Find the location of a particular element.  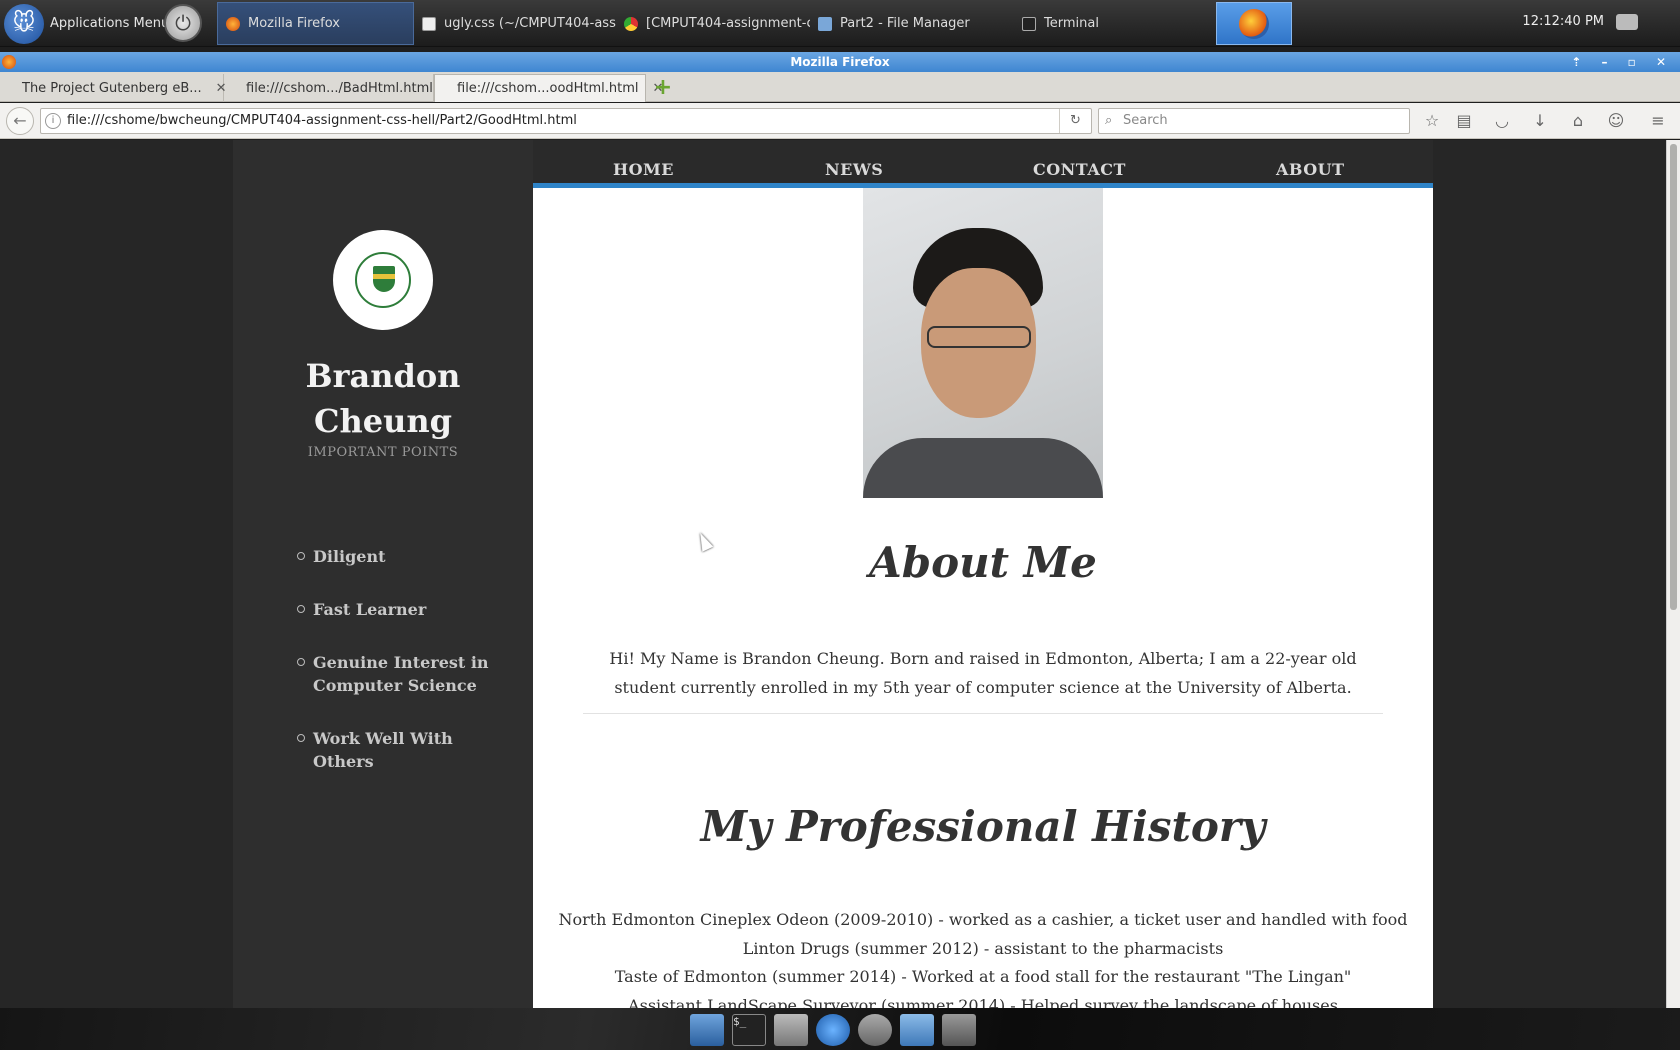

divider is located at coordinates (983, 713).